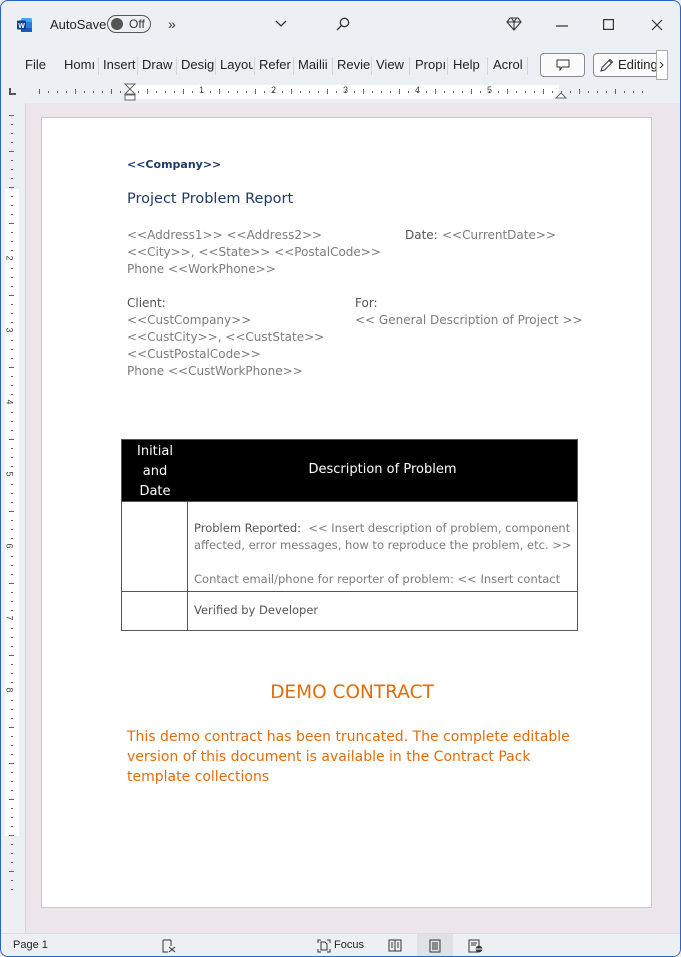 The height and width of the screenshot is (957, 681). Describe the element at coordinates (324, 946) in the screenshot. I see `focus-icon` at that location.